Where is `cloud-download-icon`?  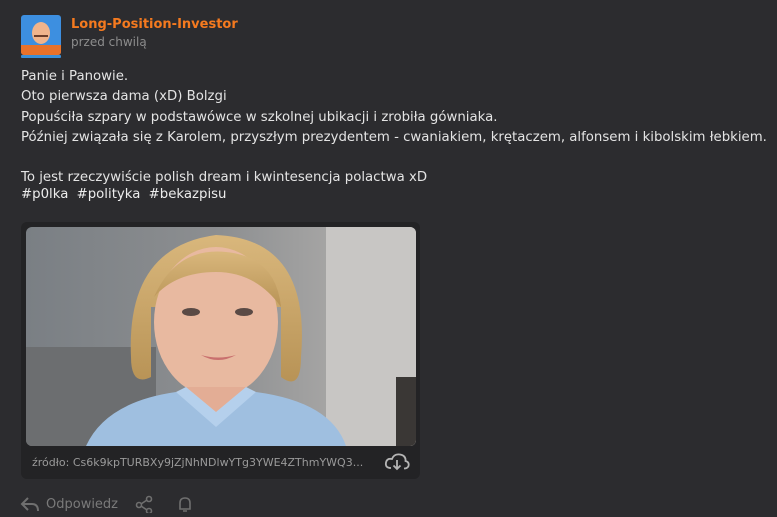 cloud-download-icon is located at coordinates (397, 462).